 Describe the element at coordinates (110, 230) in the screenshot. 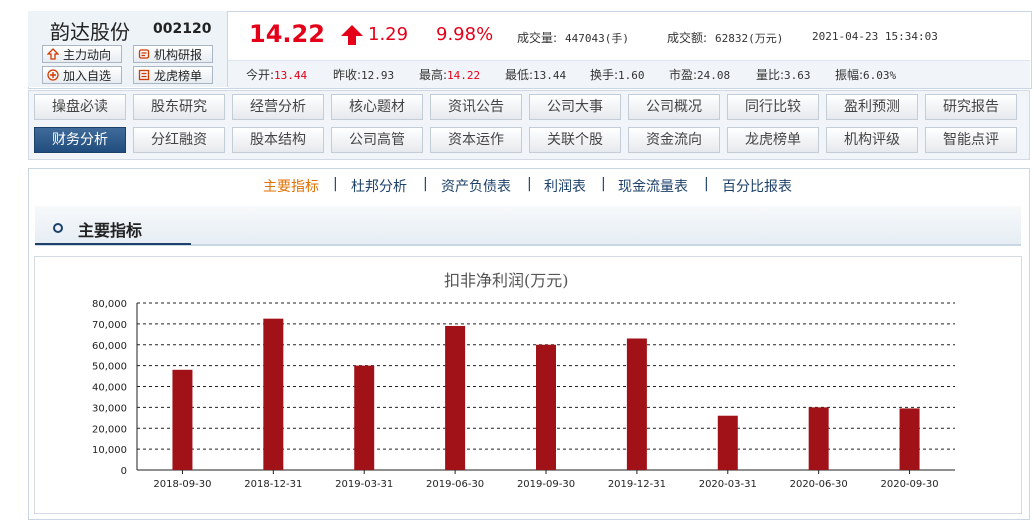

I see `section-title: 主要指标` at that location.